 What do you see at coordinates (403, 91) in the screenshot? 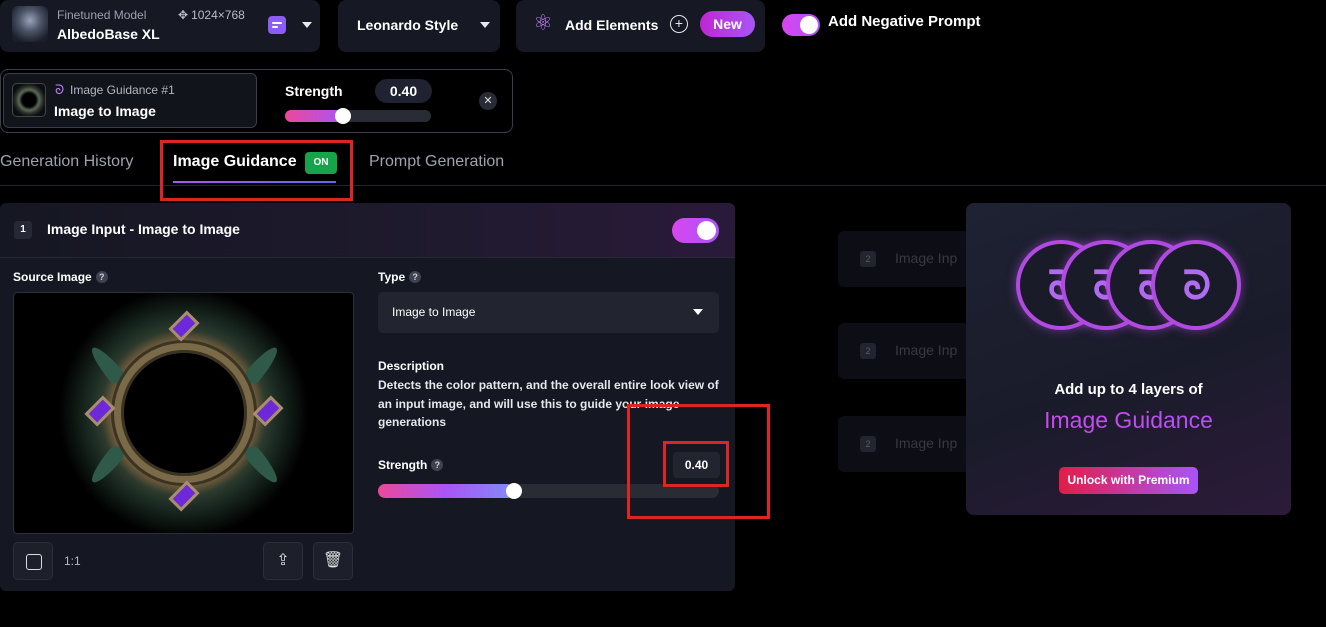
I see `chip-strength-value: 0.40` at bounding box center [403, 91].